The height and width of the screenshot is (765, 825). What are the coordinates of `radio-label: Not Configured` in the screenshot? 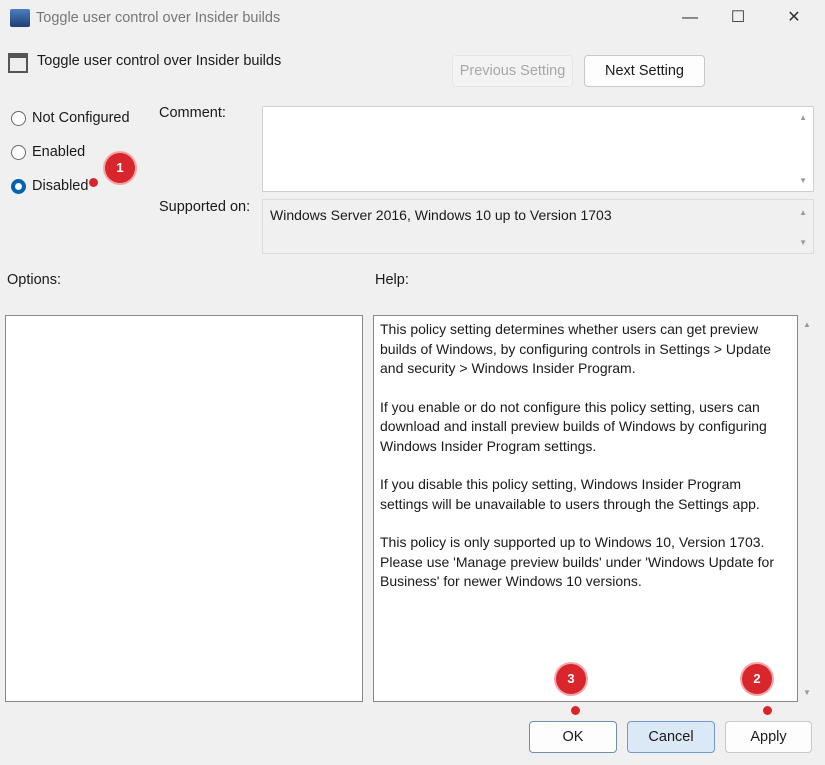 It's located at (81, 118).